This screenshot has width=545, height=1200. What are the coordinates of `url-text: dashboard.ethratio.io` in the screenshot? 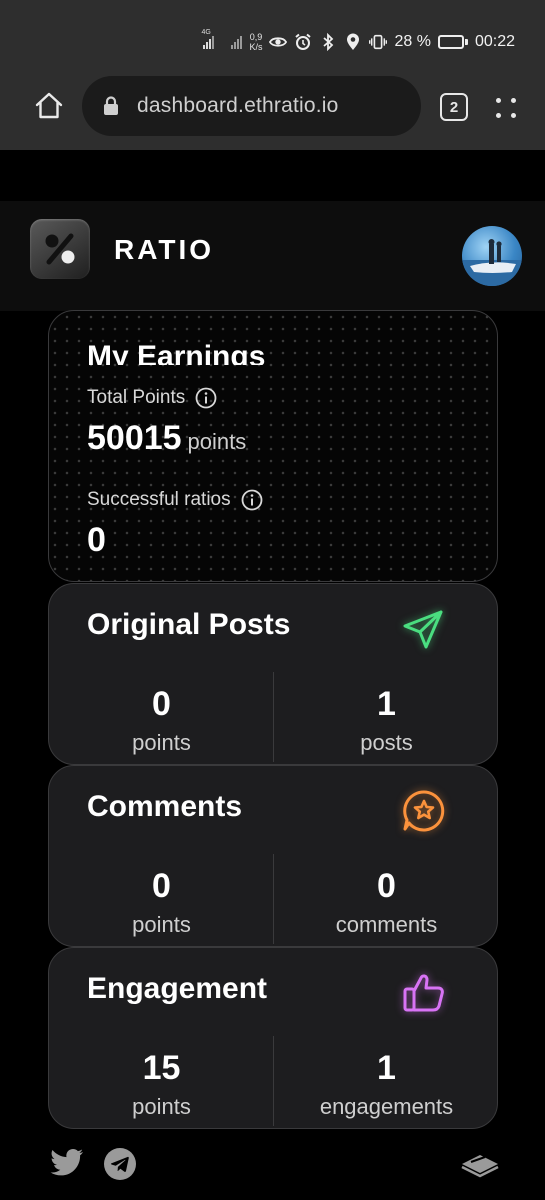 It's located at (238, 106).